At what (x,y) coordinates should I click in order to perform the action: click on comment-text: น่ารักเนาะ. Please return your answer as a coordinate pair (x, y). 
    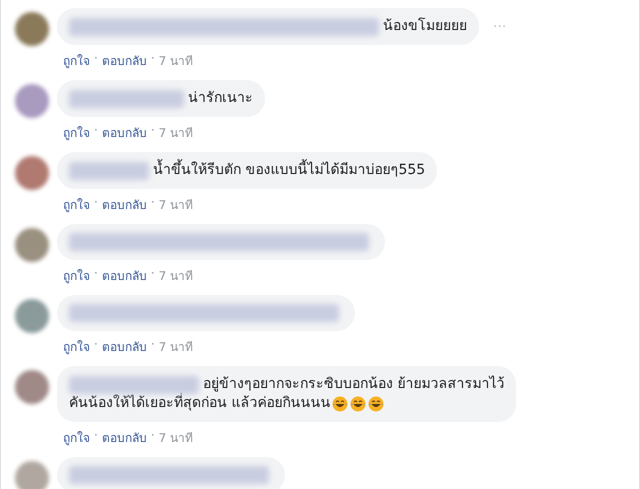
    Looking at the image, I should click on (220, 98).